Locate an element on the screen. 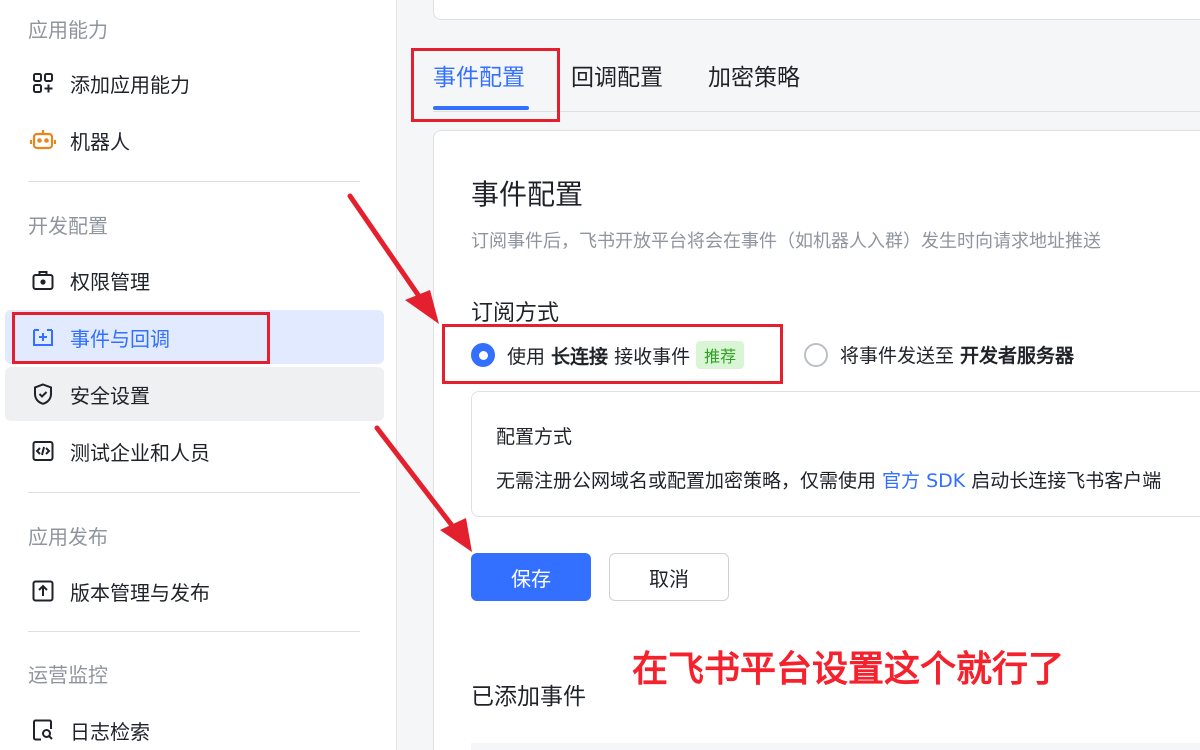 The height and width of the screenshot is (750, 1200). cancel-button: 取消 is located at coordinates (669, 577).